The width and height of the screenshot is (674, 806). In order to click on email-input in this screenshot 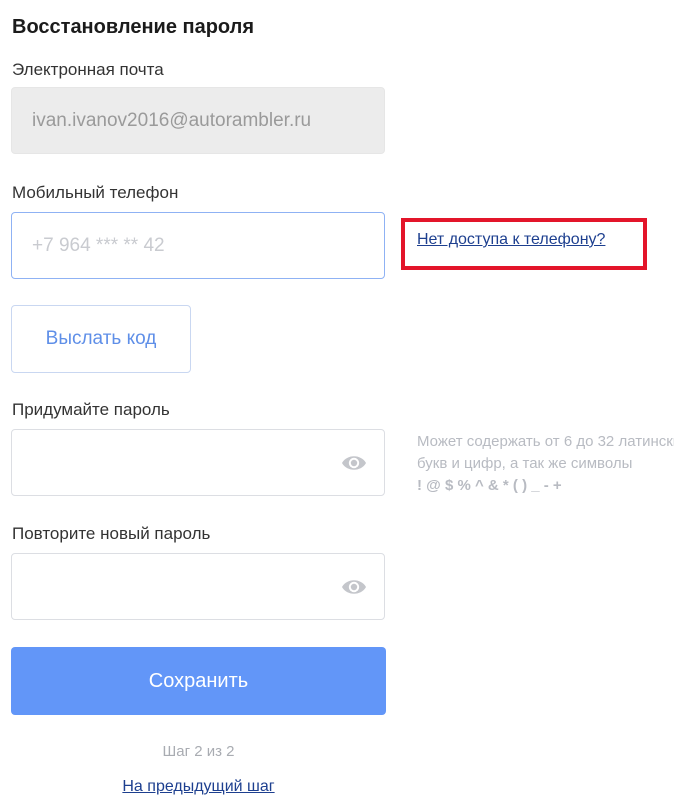, I will do `click(198, 120)`.